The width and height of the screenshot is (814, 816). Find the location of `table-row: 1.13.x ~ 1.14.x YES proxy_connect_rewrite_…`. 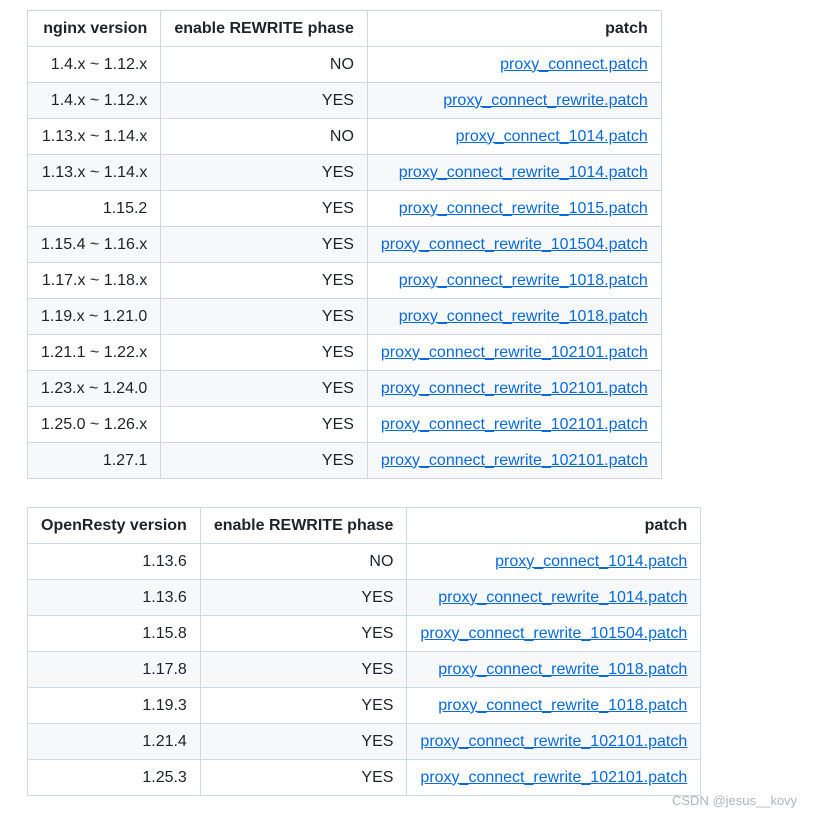

table-row: 1.13.x ~ 1.14.x YES proxy_connect_rewrite_… is located at coordinates (344, 172).